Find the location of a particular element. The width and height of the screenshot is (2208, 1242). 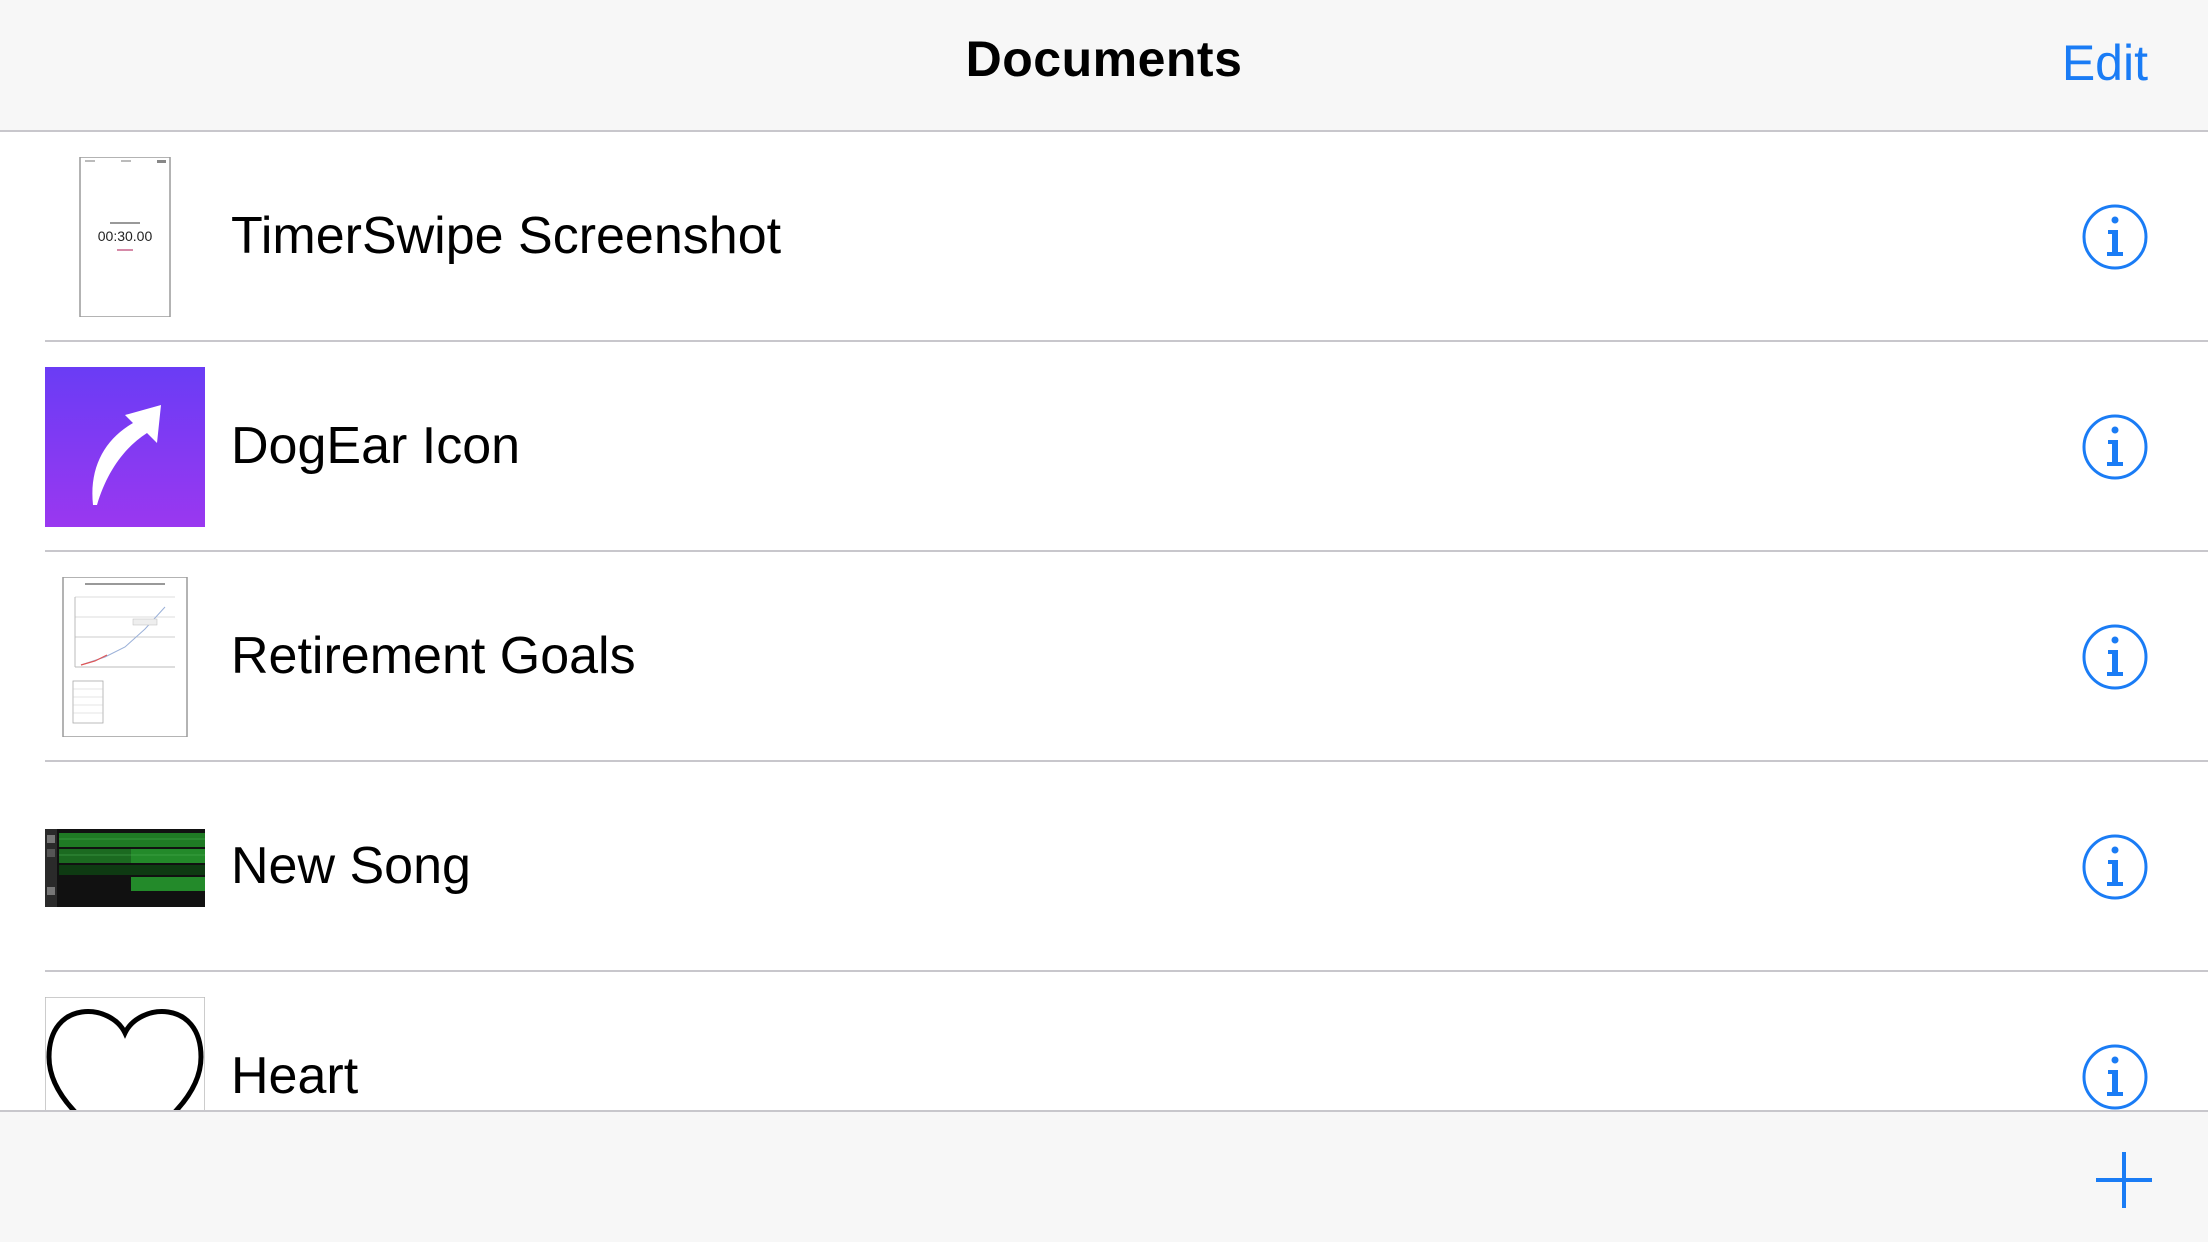

thumbnail-timer-text: 00:30.00 is located at coordinates (125, 236).